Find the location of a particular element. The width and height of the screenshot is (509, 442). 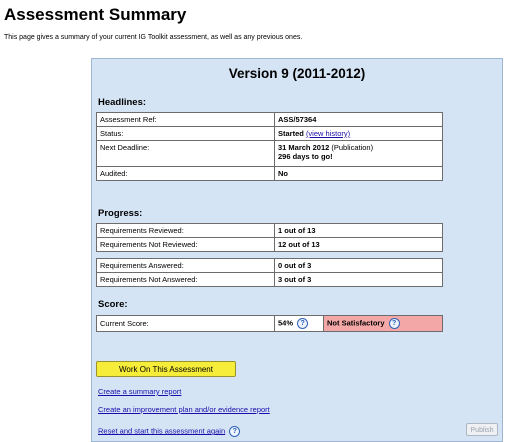

next-deadline-value: 31 March 2012 is located at coordinates (304, 147).